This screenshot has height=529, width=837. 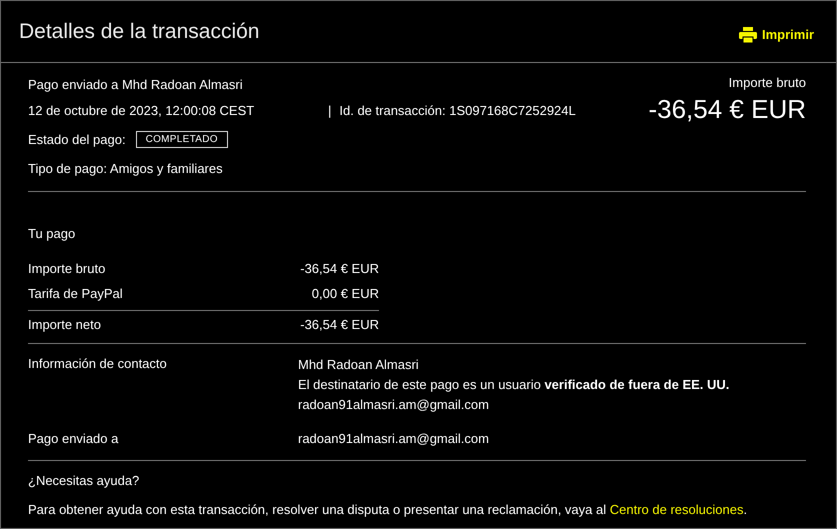 I want to click on status-badge: COMPLETADO, so click(x=182, y=139).